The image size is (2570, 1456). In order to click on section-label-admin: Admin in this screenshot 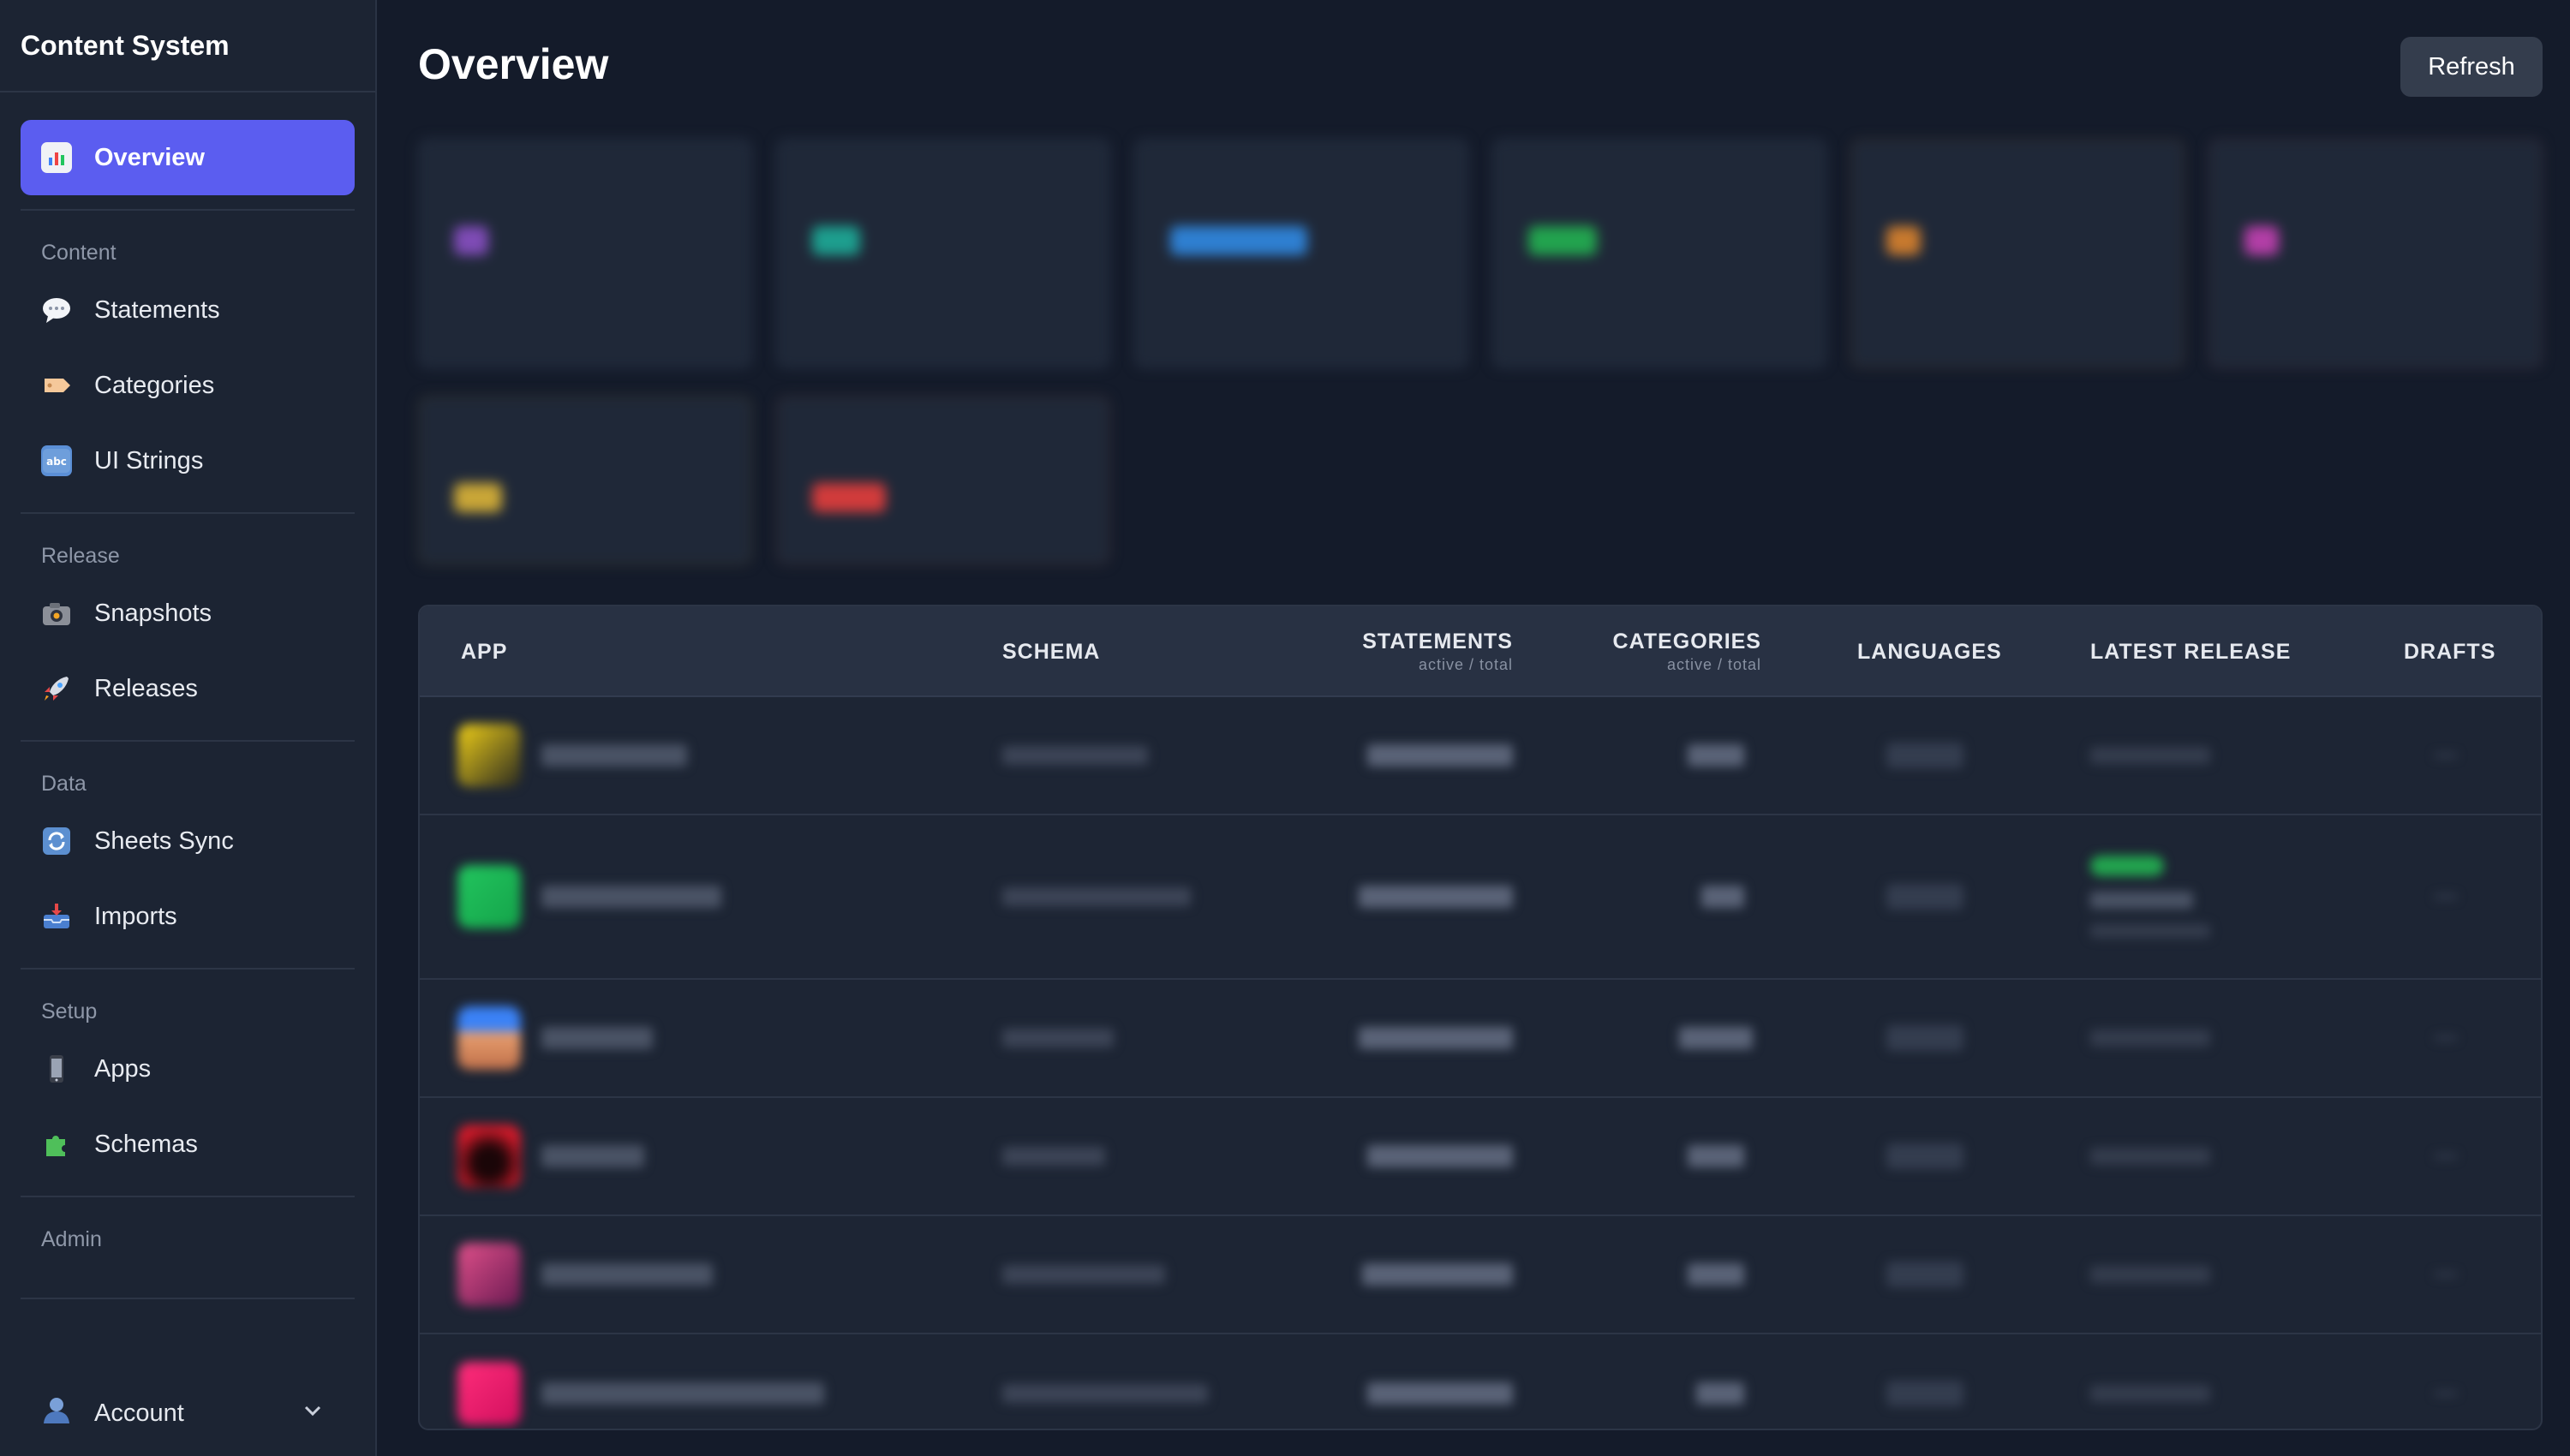, I will do `click(72, 1239)`.